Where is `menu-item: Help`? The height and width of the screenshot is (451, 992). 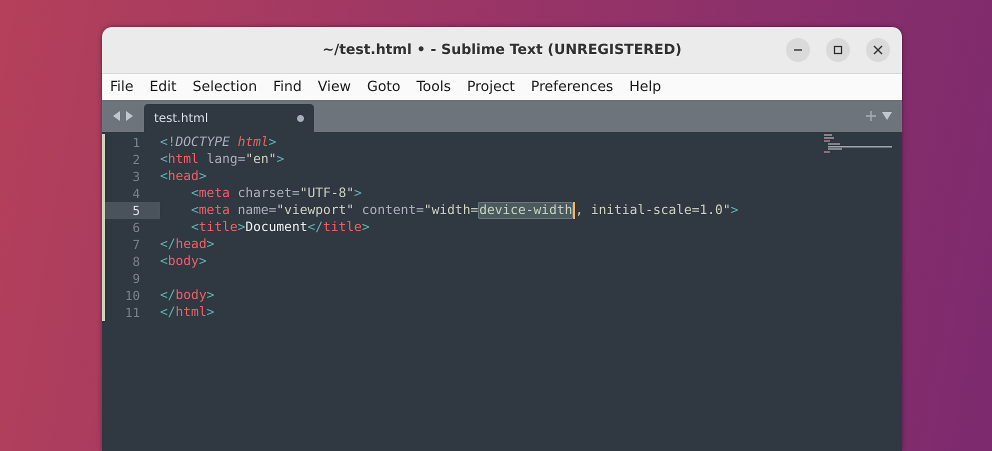 menu-item: Help is located at coordinates (645, 87).